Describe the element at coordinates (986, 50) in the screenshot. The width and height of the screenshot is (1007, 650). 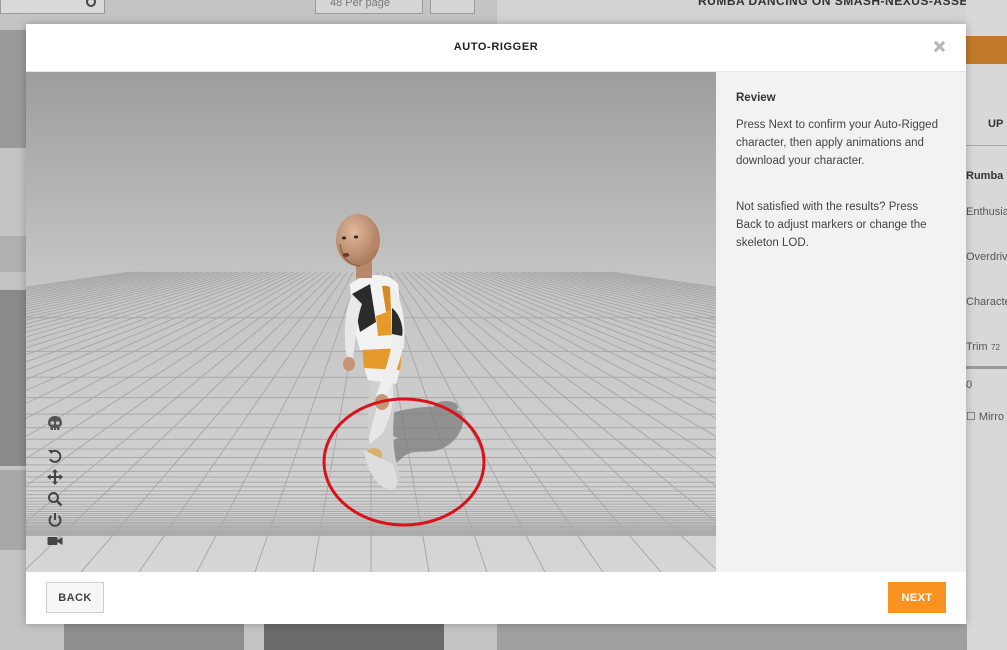
I see `background-orange-button` at that location.